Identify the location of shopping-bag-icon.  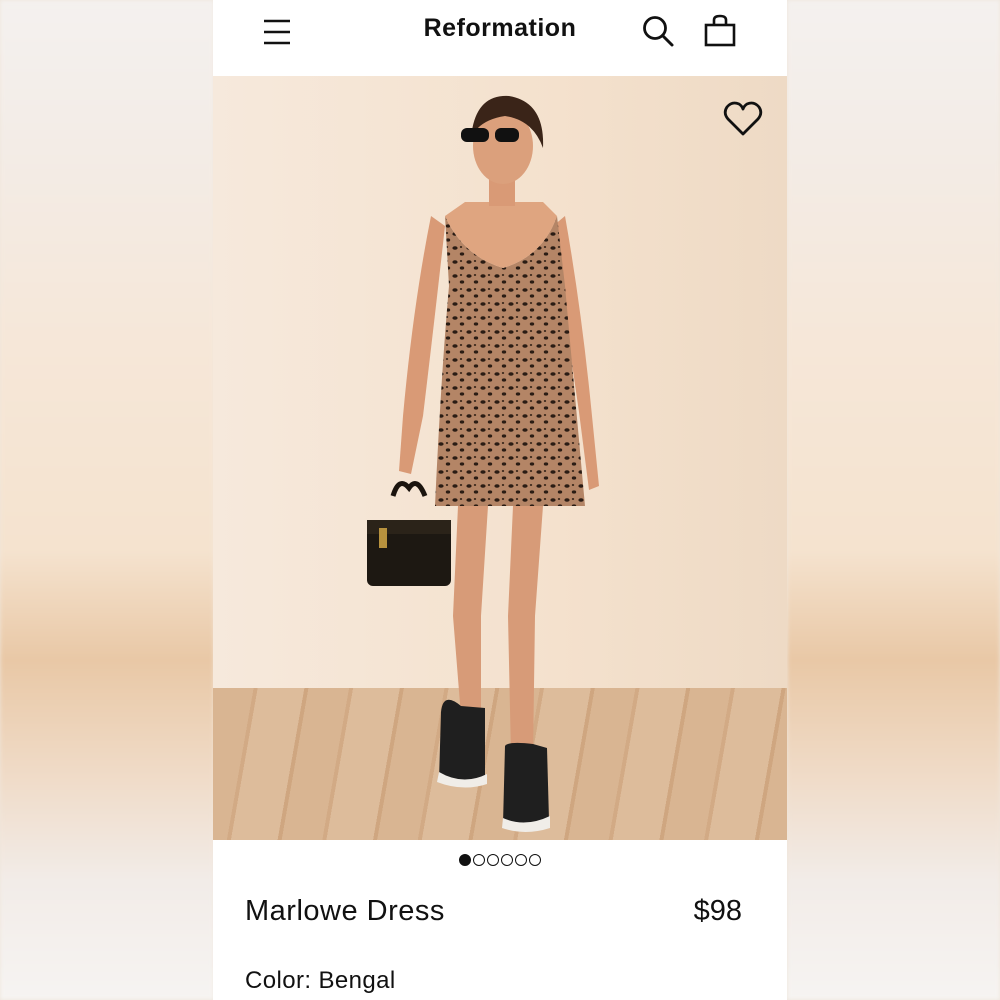
(720, 31).